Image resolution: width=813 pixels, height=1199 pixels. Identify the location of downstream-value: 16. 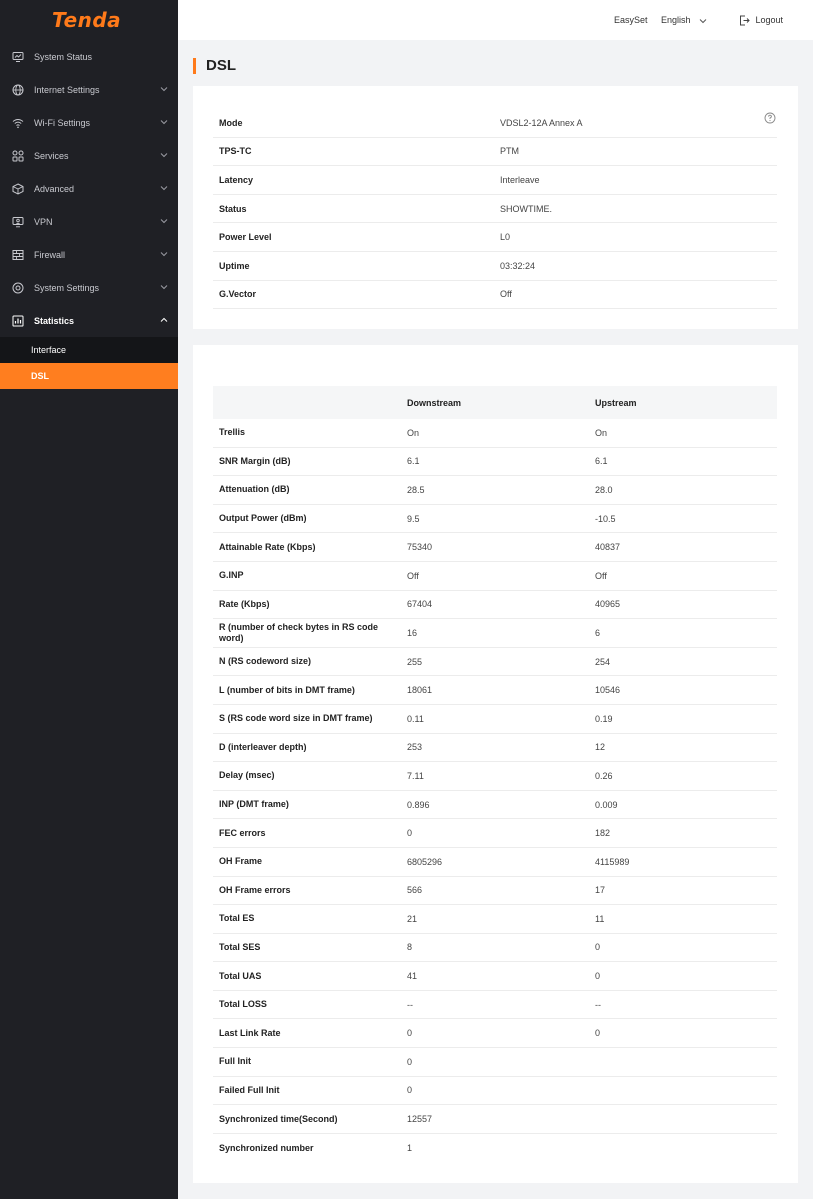
(412, 632).